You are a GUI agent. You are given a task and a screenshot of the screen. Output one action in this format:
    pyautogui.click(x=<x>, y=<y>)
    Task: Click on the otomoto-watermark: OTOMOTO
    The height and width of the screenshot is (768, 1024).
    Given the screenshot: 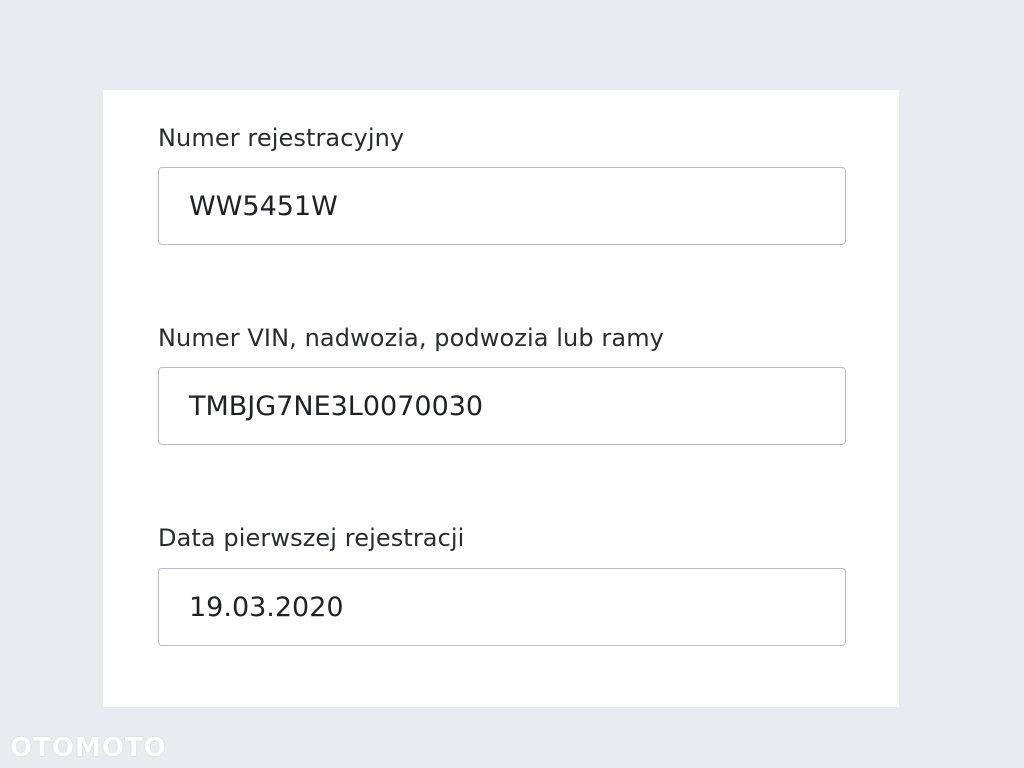 What is the action you would take?
    pyautogui.click(x=88, y=748)
    